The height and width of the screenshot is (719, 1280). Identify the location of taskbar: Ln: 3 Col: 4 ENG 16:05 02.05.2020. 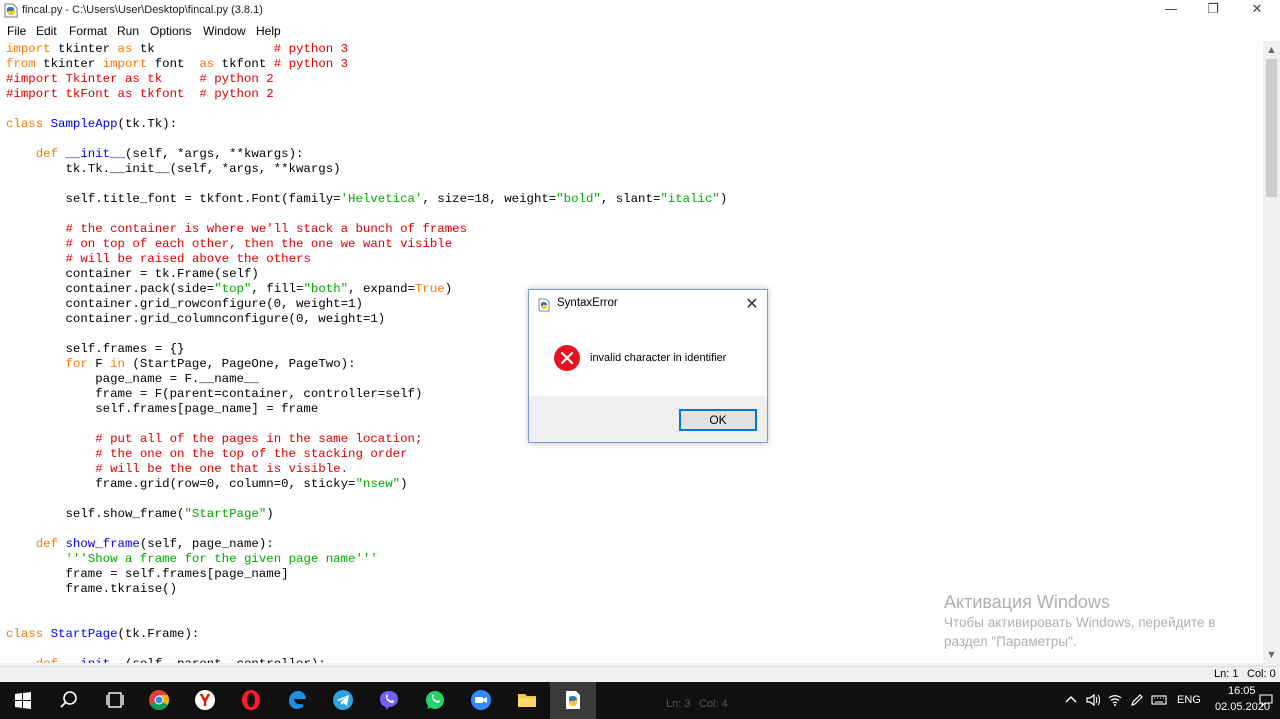
(640, 700).